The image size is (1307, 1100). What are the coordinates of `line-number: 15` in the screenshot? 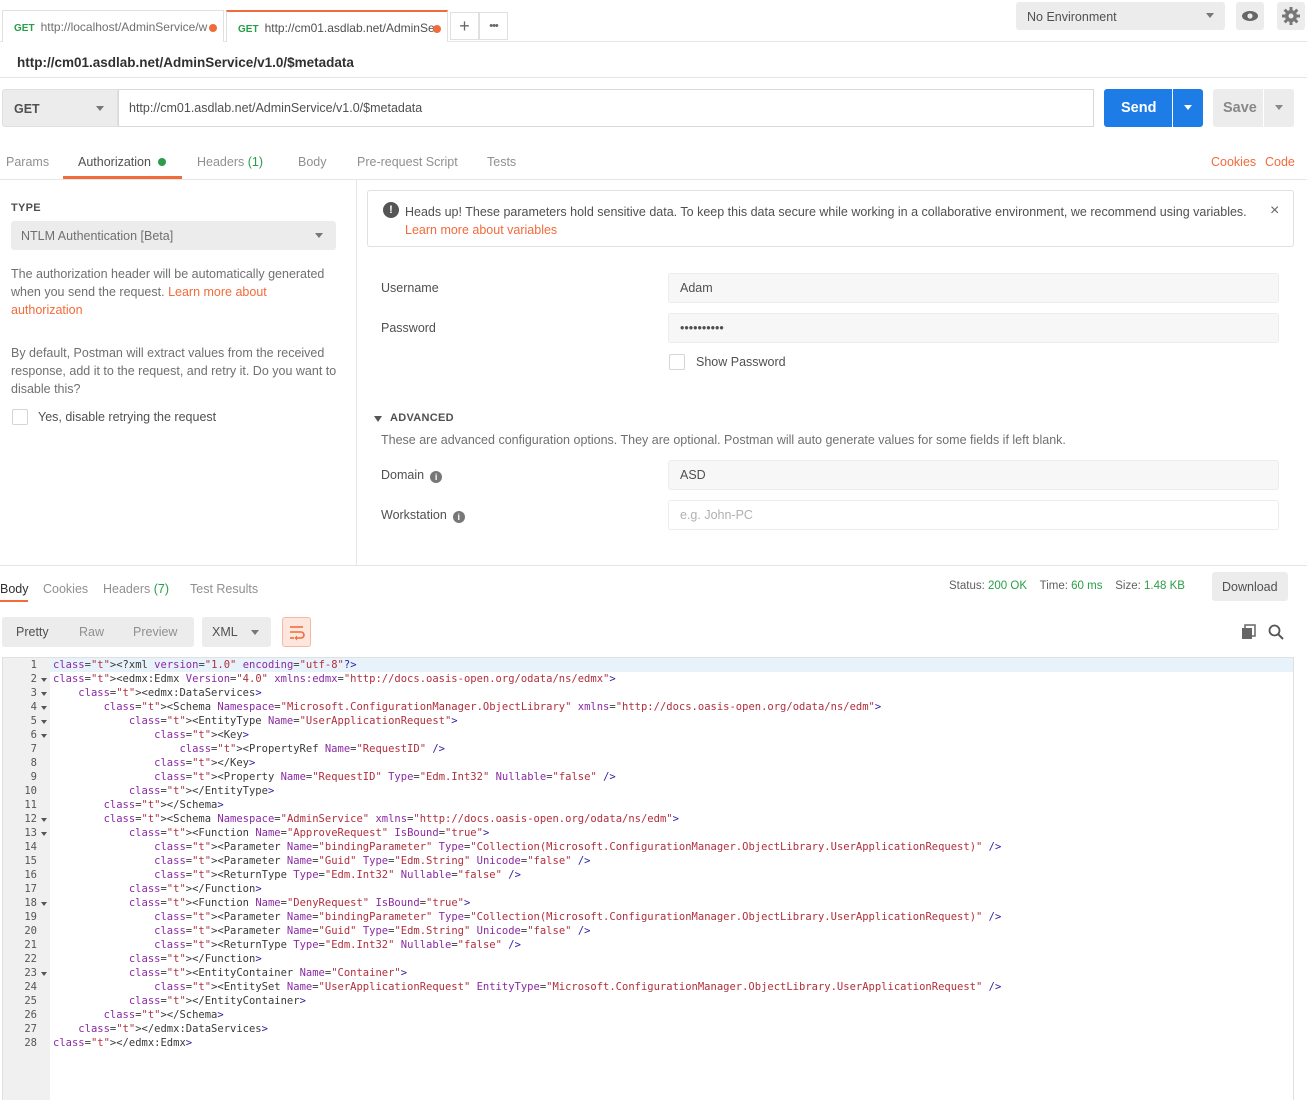 It's located at (30, 861).